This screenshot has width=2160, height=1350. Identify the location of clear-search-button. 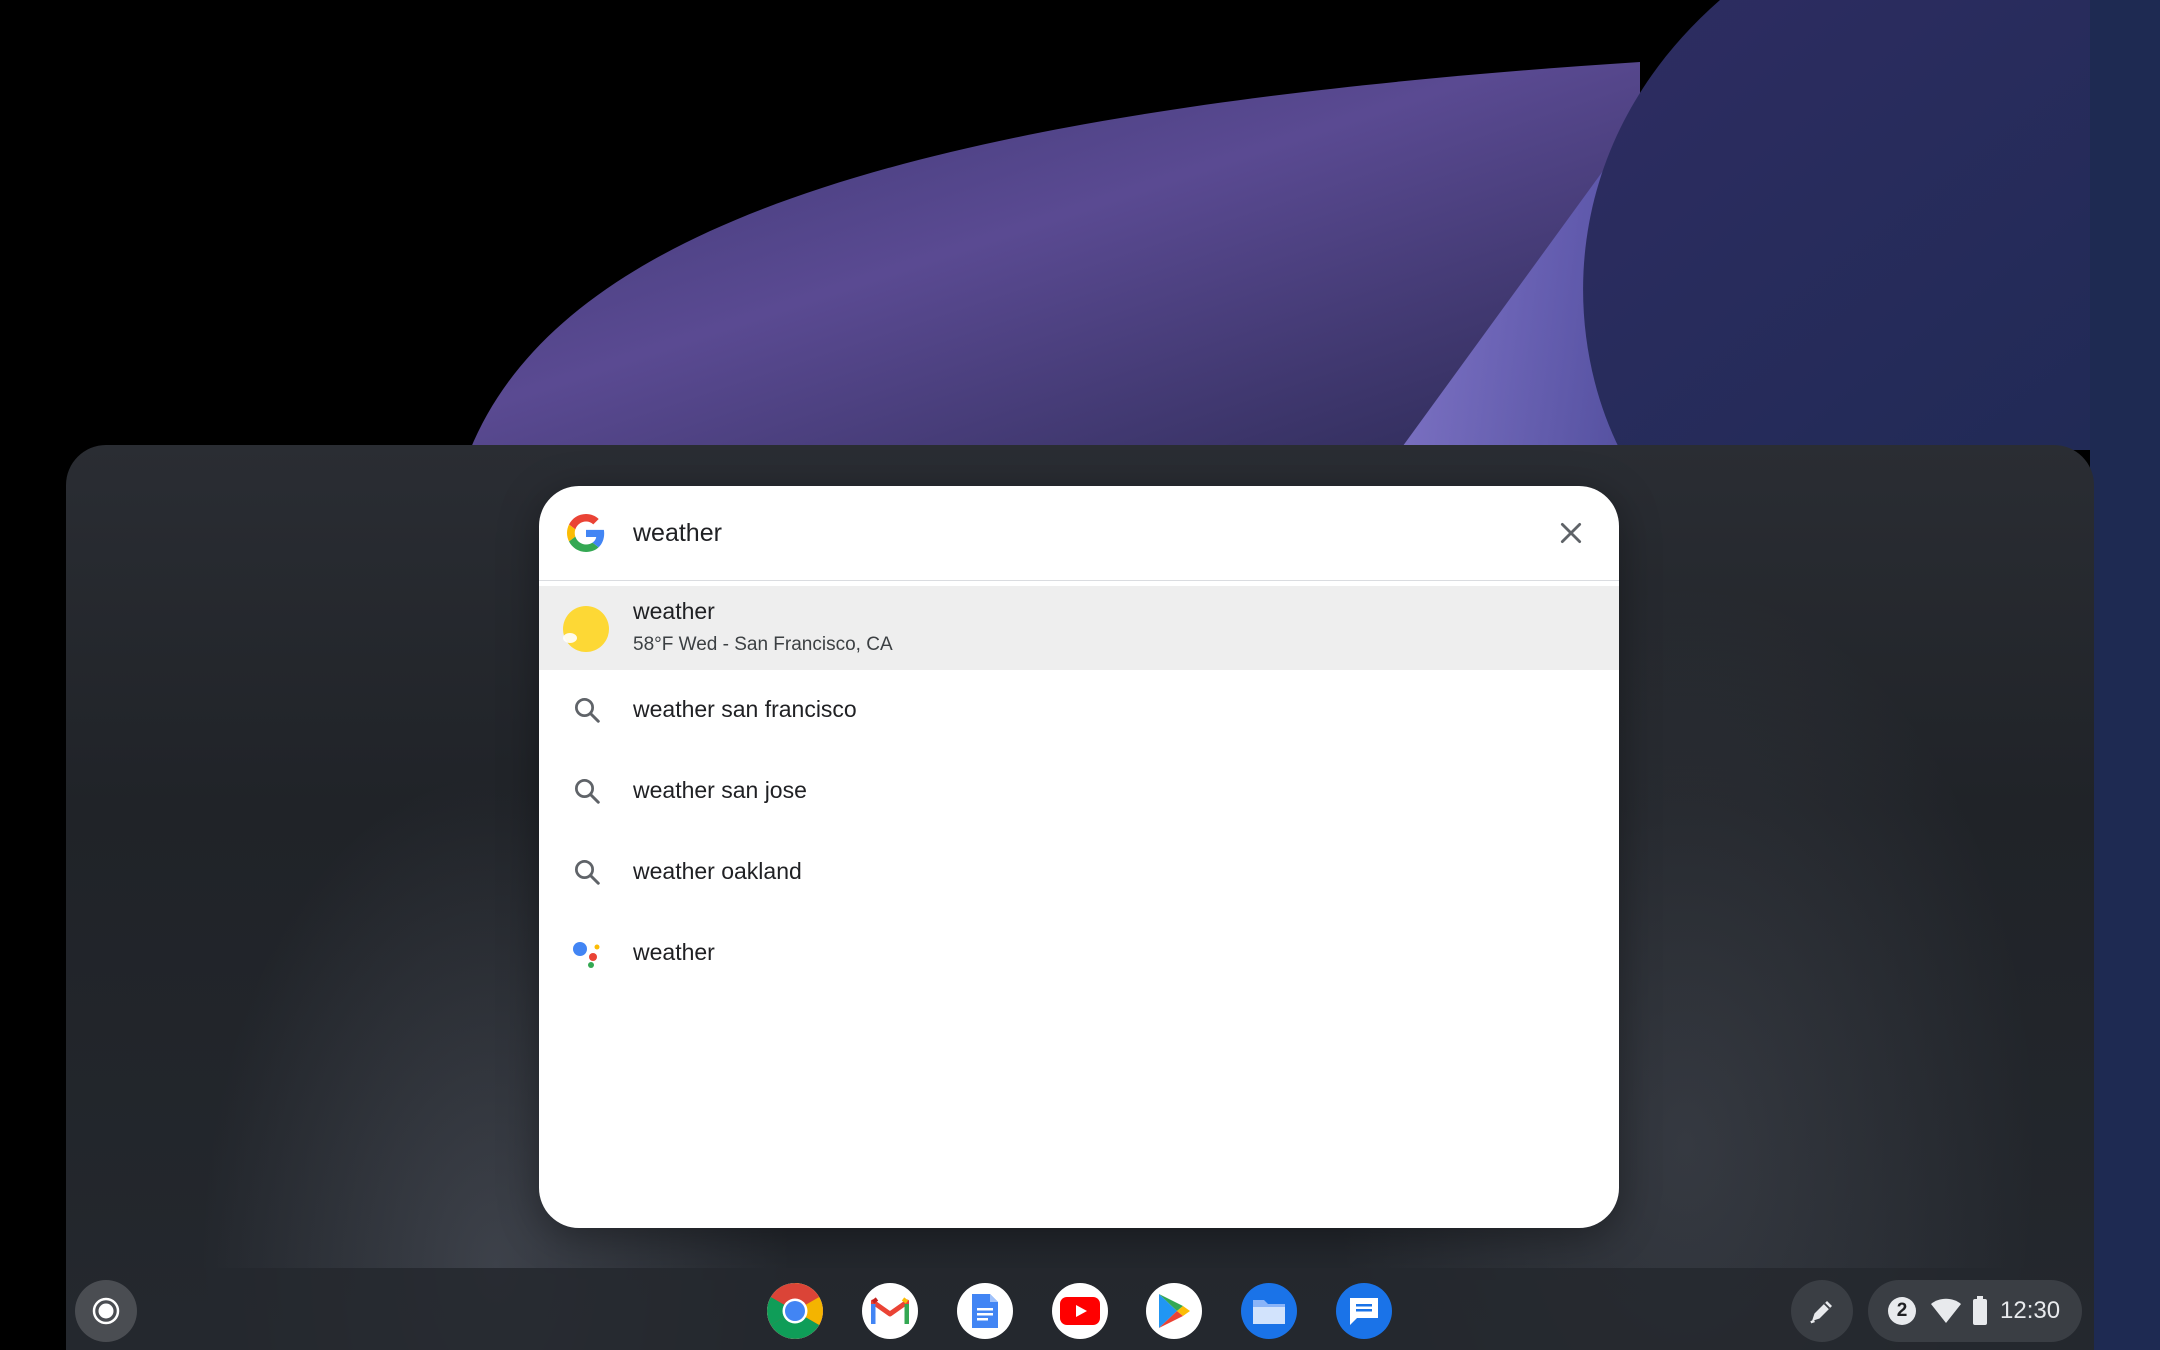
(1571, 533).